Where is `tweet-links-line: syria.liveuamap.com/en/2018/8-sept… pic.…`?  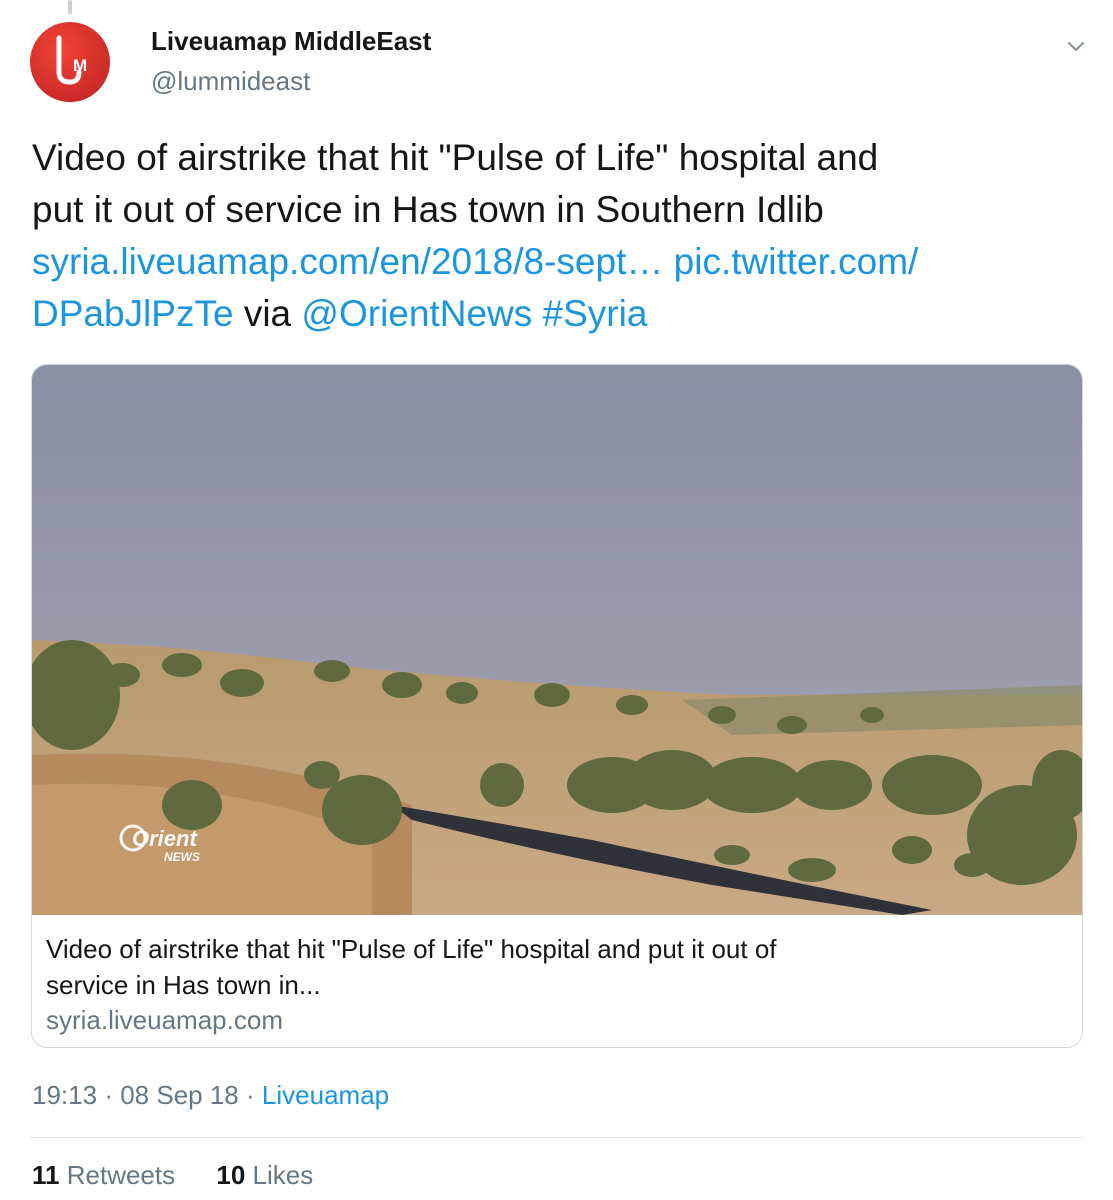 tweet-links-line: syria.liveuamap.com/en/2018/8-sept… pic.… is located at coordinates (557, 262).